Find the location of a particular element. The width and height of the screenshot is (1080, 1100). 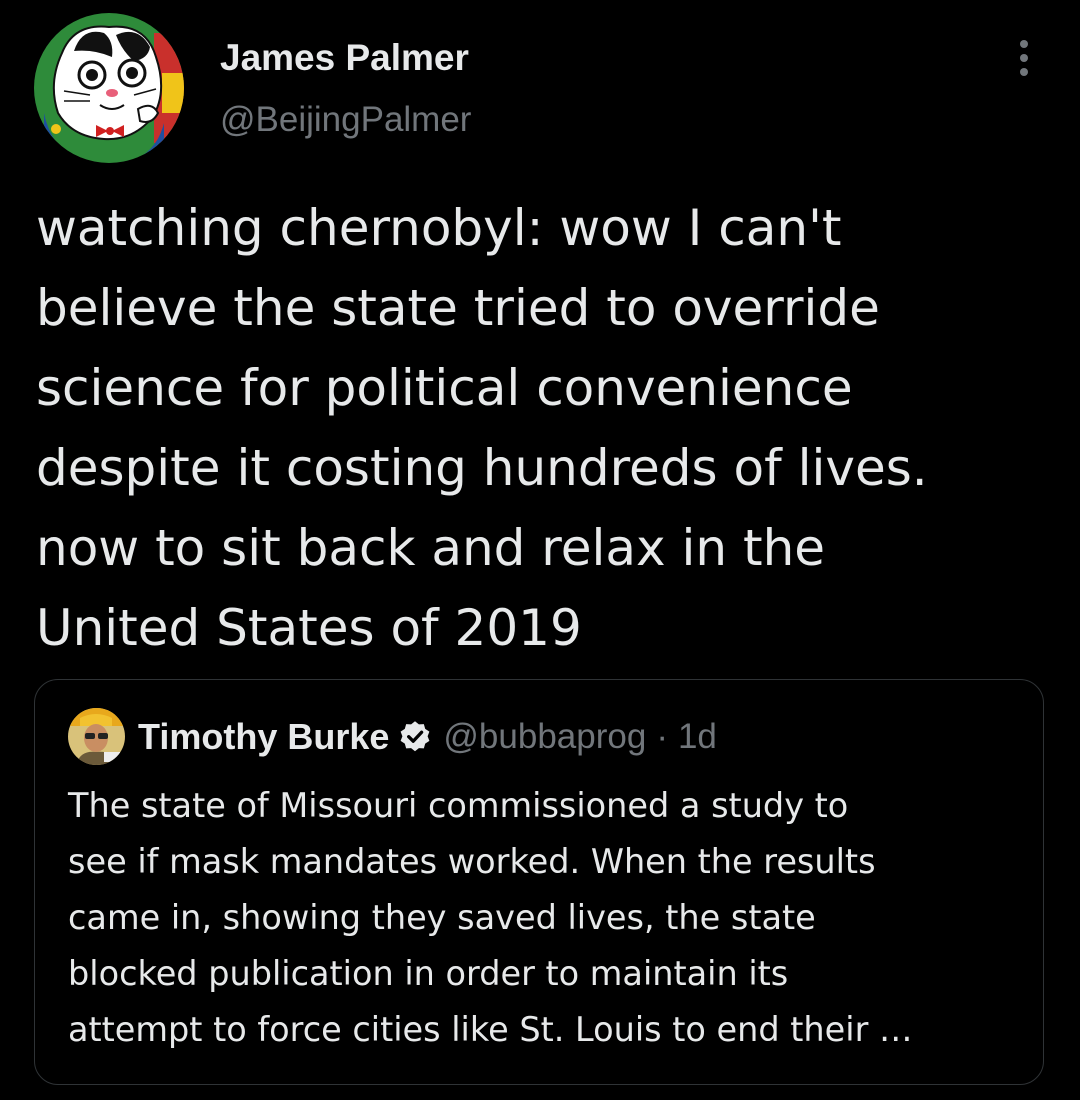

quoted-author-handle: @bubbaprog is located at coordinates (544, 737).